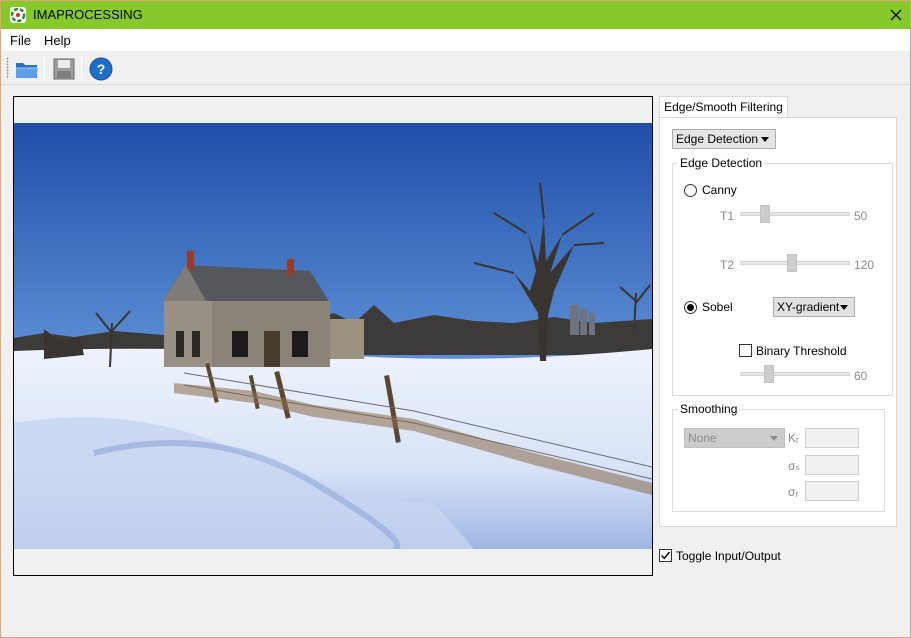 This screenshot has height=638, width=911. I want to click on smoothing-filter-combo-value: None, so click(702, 438).